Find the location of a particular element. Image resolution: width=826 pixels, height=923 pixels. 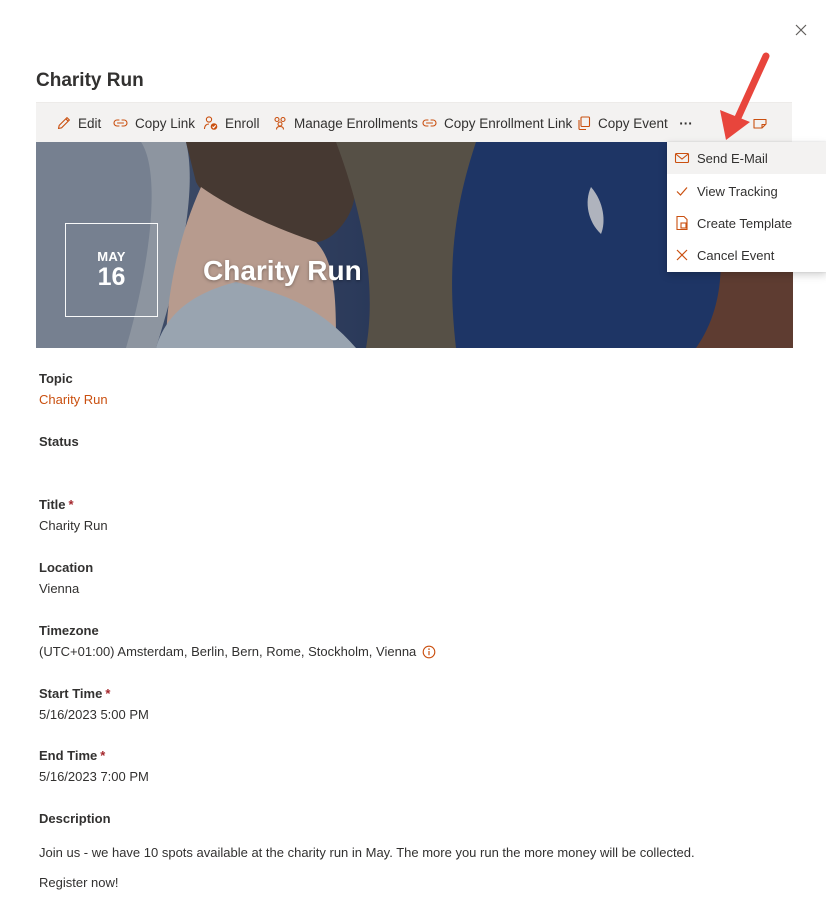

note-button is located at coordinates (763, 123).